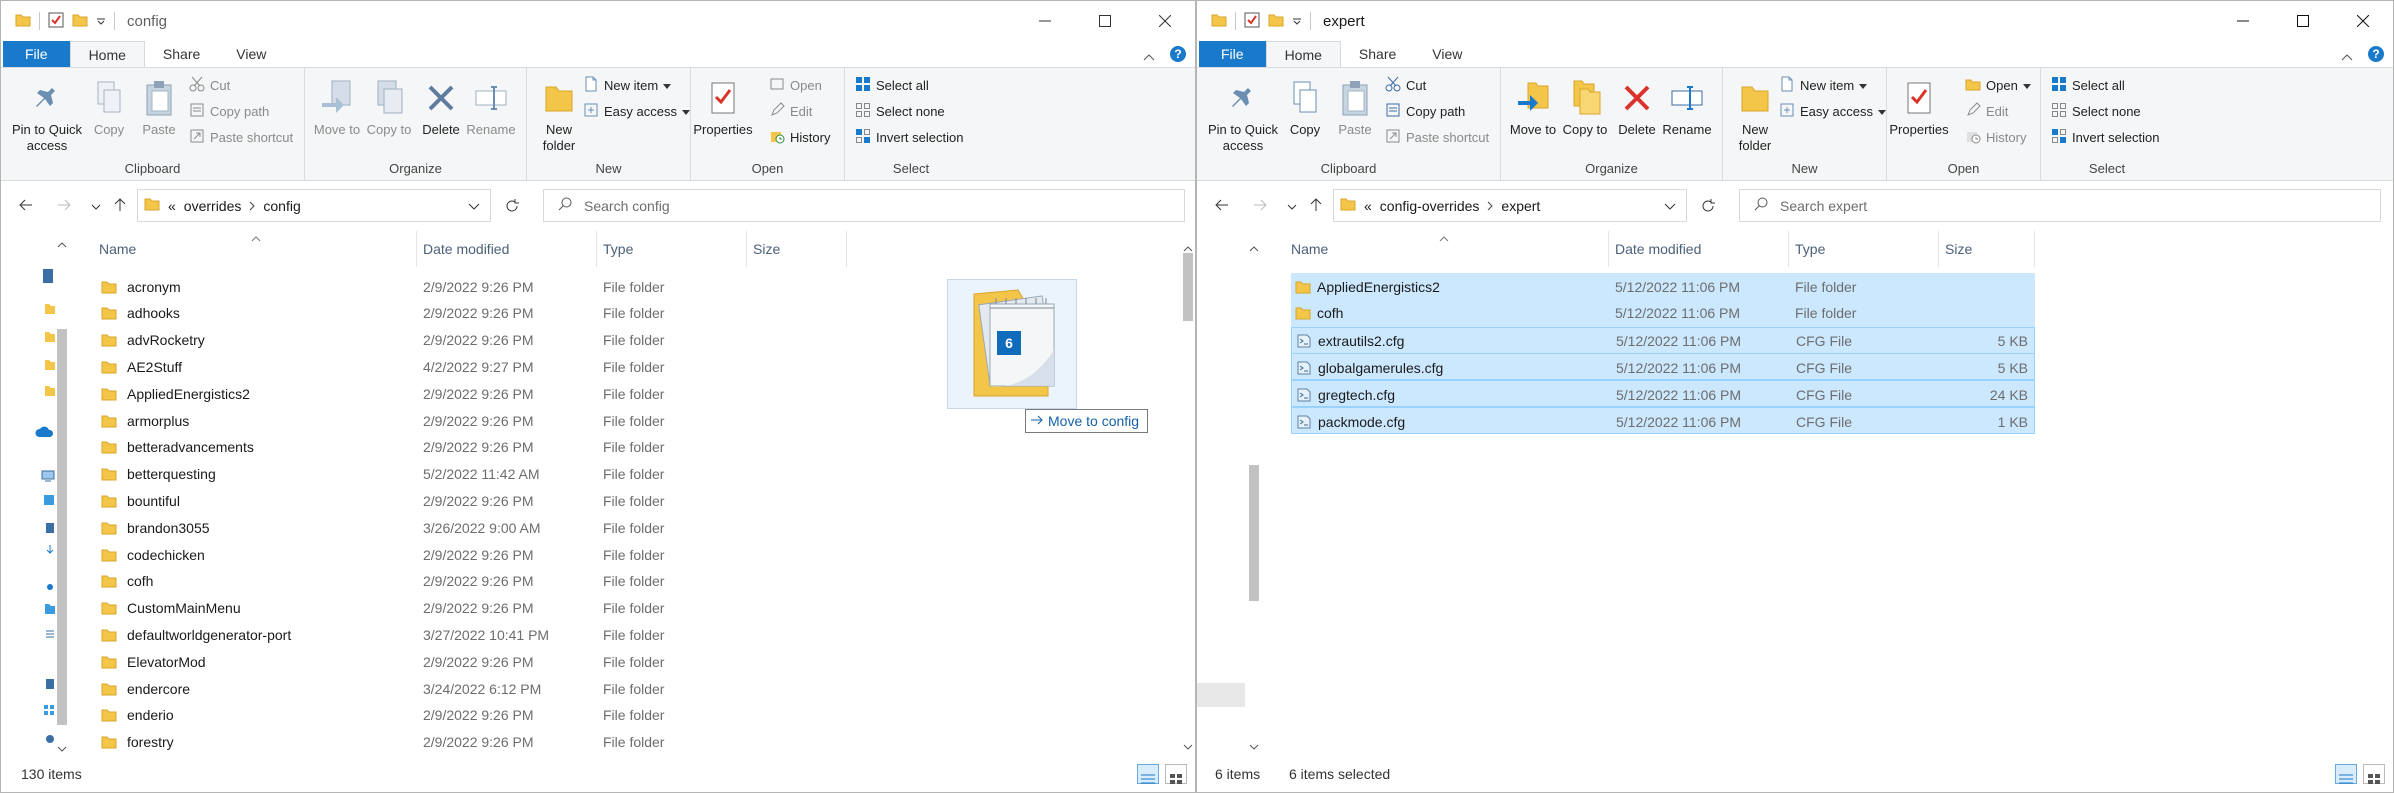 This screenshot has width=2394, height=793. What do you see at coordinates (1178, 55) in the screenshot?
I see `help-icon: ?` at bounding box center [1178, 55].